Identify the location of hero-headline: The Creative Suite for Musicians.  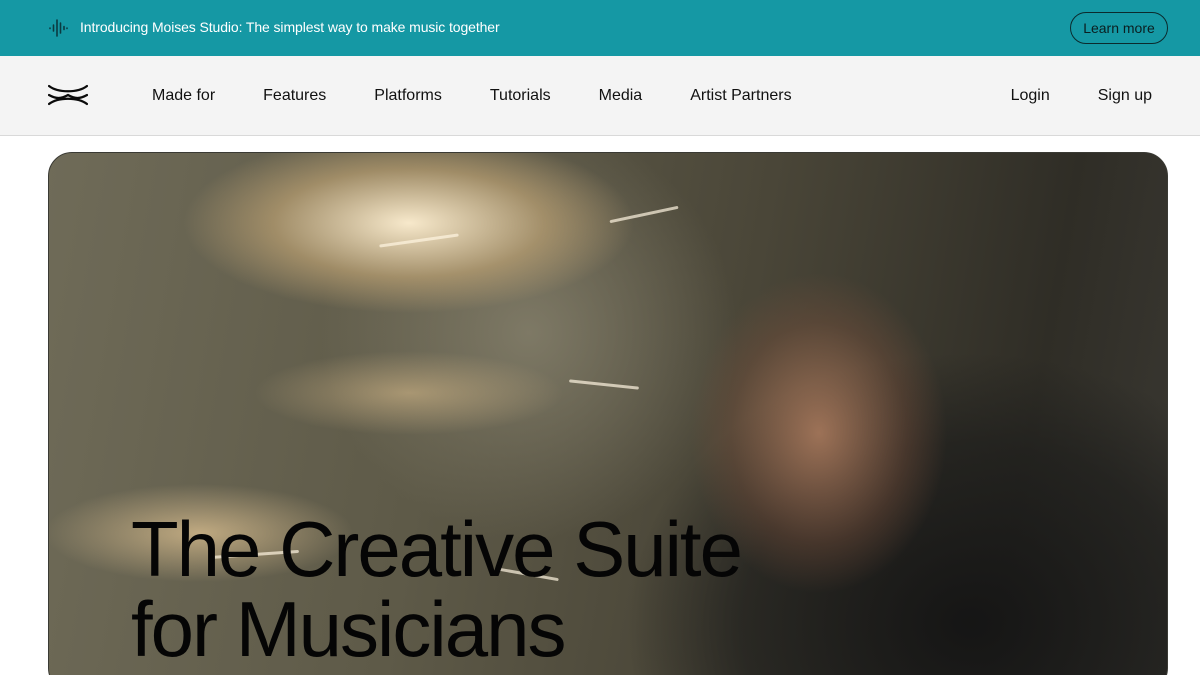
(481, 589).